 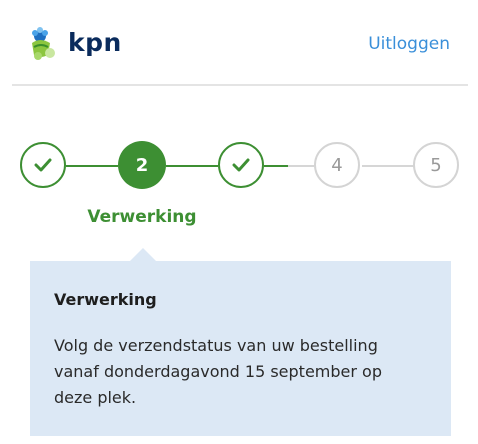 What do you see at coordinates (43, 43) in the screenshot?
I see `kpn-crown-icon` at bounding box center [43, 43].